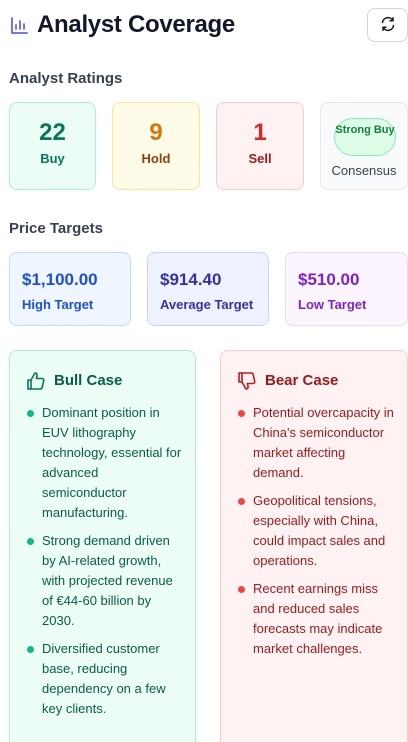 The height and width of the screenshot is (742, 408). What do you see at coordinates (66, 78) in the screenshot?
I see `ratings-section-title: Analyst Ratings` at bounding box center [66, 78].